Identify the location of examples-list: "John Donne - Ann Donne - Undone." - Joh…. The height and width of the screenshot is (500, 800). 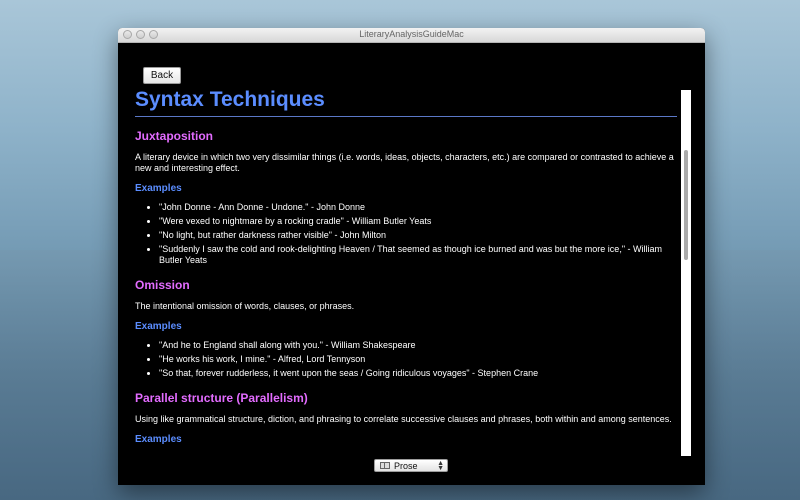
(406, 234).